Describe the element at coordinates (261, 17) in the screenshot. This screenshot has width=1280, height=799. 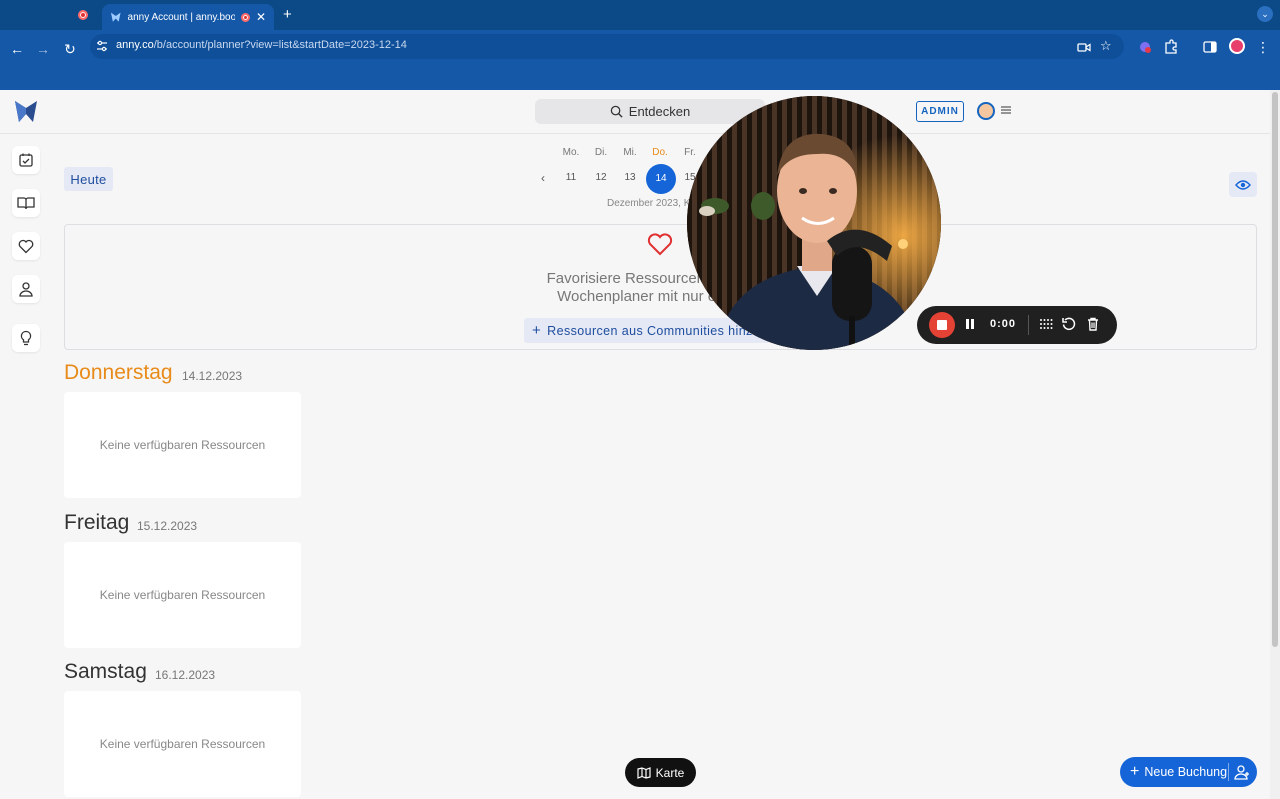
I see `close-tab-icon: ✕` at that location.